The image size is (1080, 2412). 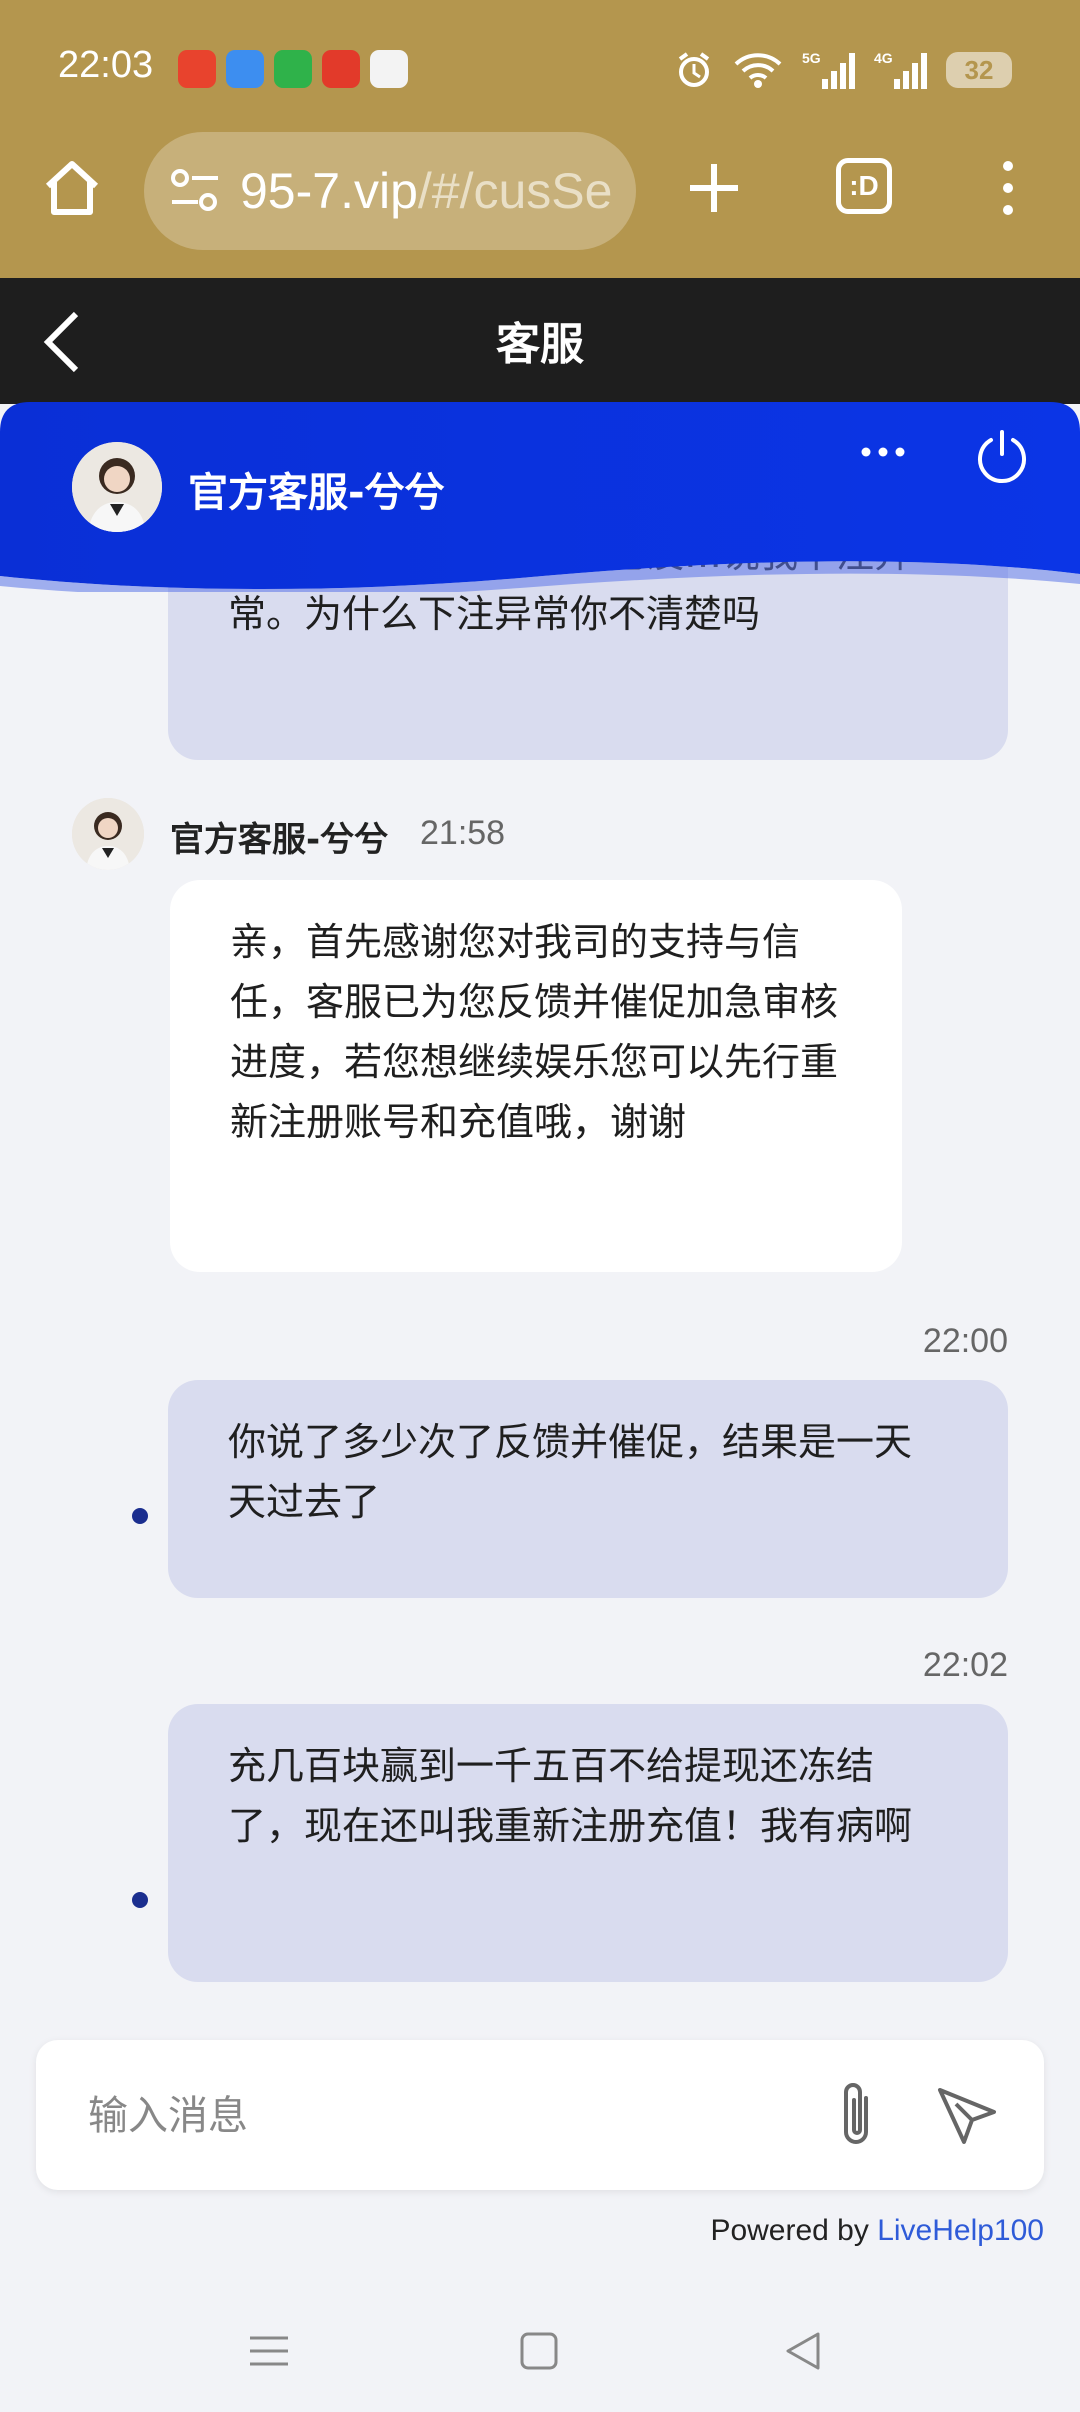 I want to click on url-text: 95-7.vip/#/cusSe, so click(x=432, y=191).